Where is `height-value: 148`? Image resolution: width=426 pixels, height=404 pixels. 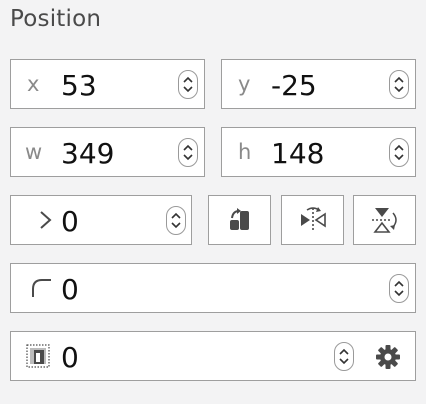 height-value: 148 is located at coordinates (297, 153).